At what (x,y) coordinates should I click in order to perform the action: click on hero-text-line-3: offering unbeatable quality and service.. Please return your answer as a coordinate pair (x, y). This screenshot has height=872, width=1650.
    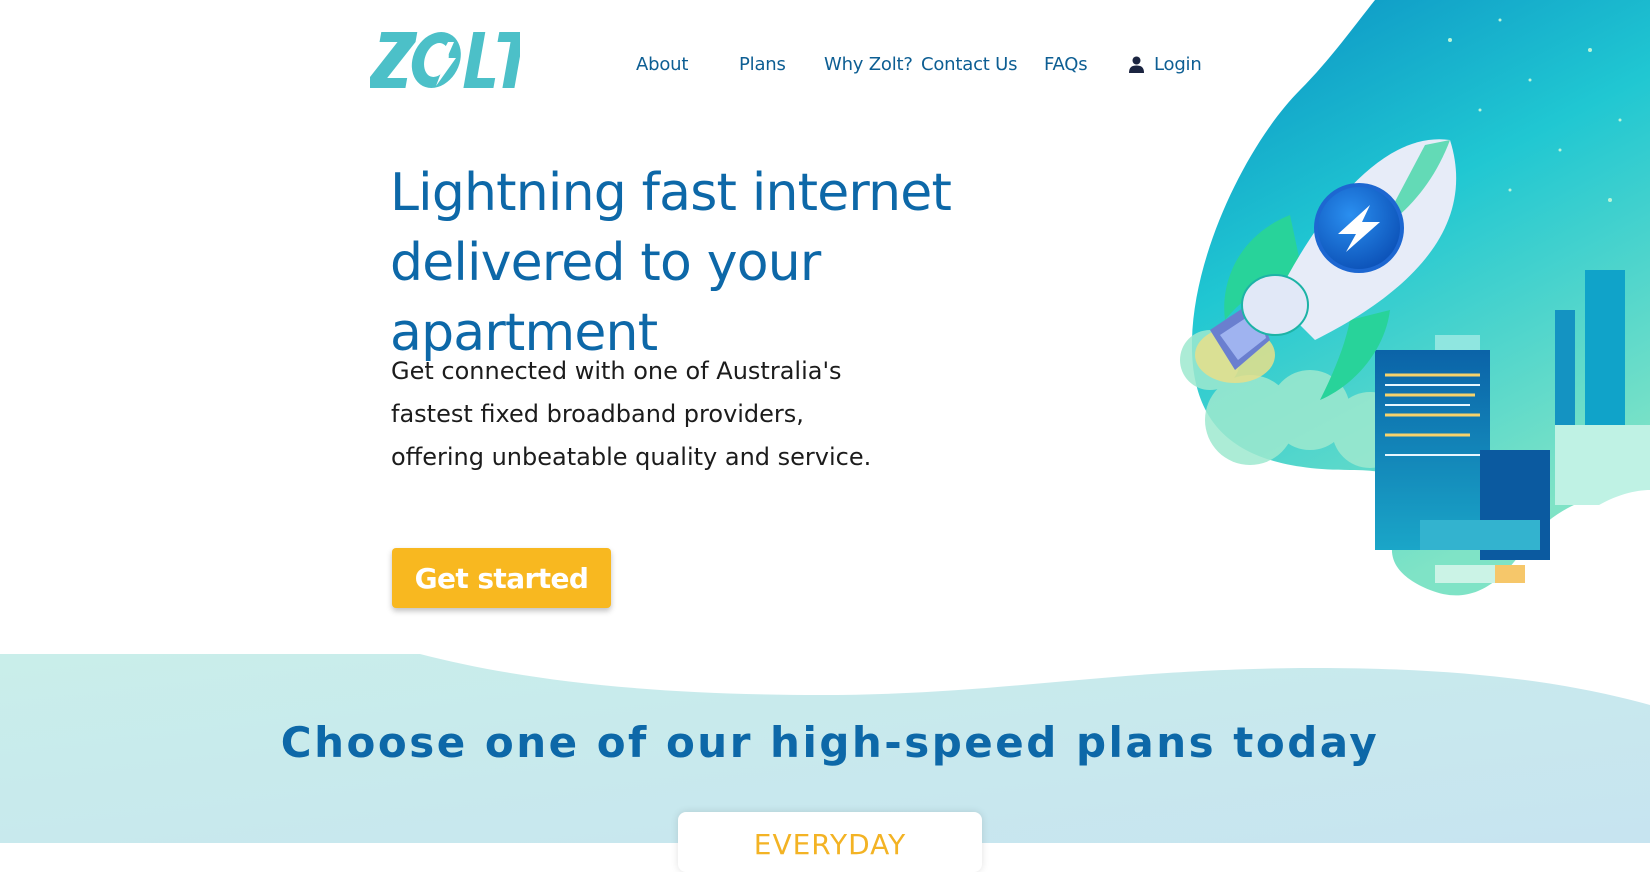
    Looking at the image, I should click on (631, 457).